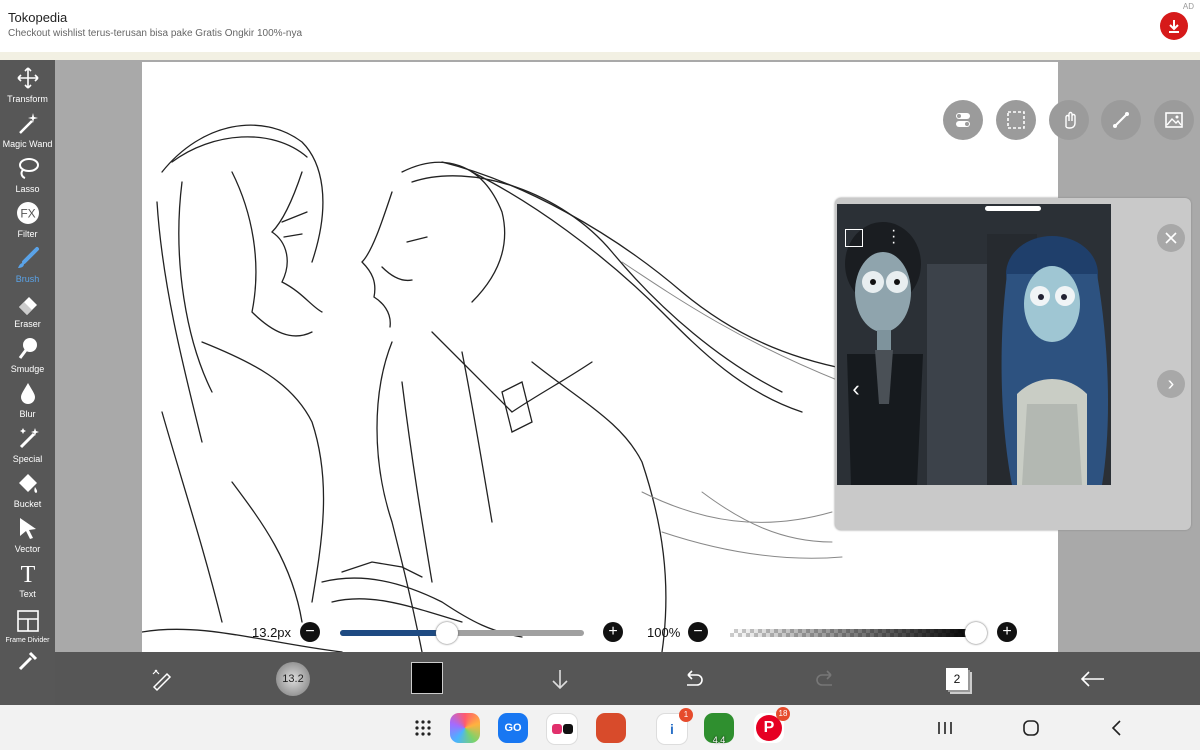  I want to click on redo-icon, so click(826, 679).